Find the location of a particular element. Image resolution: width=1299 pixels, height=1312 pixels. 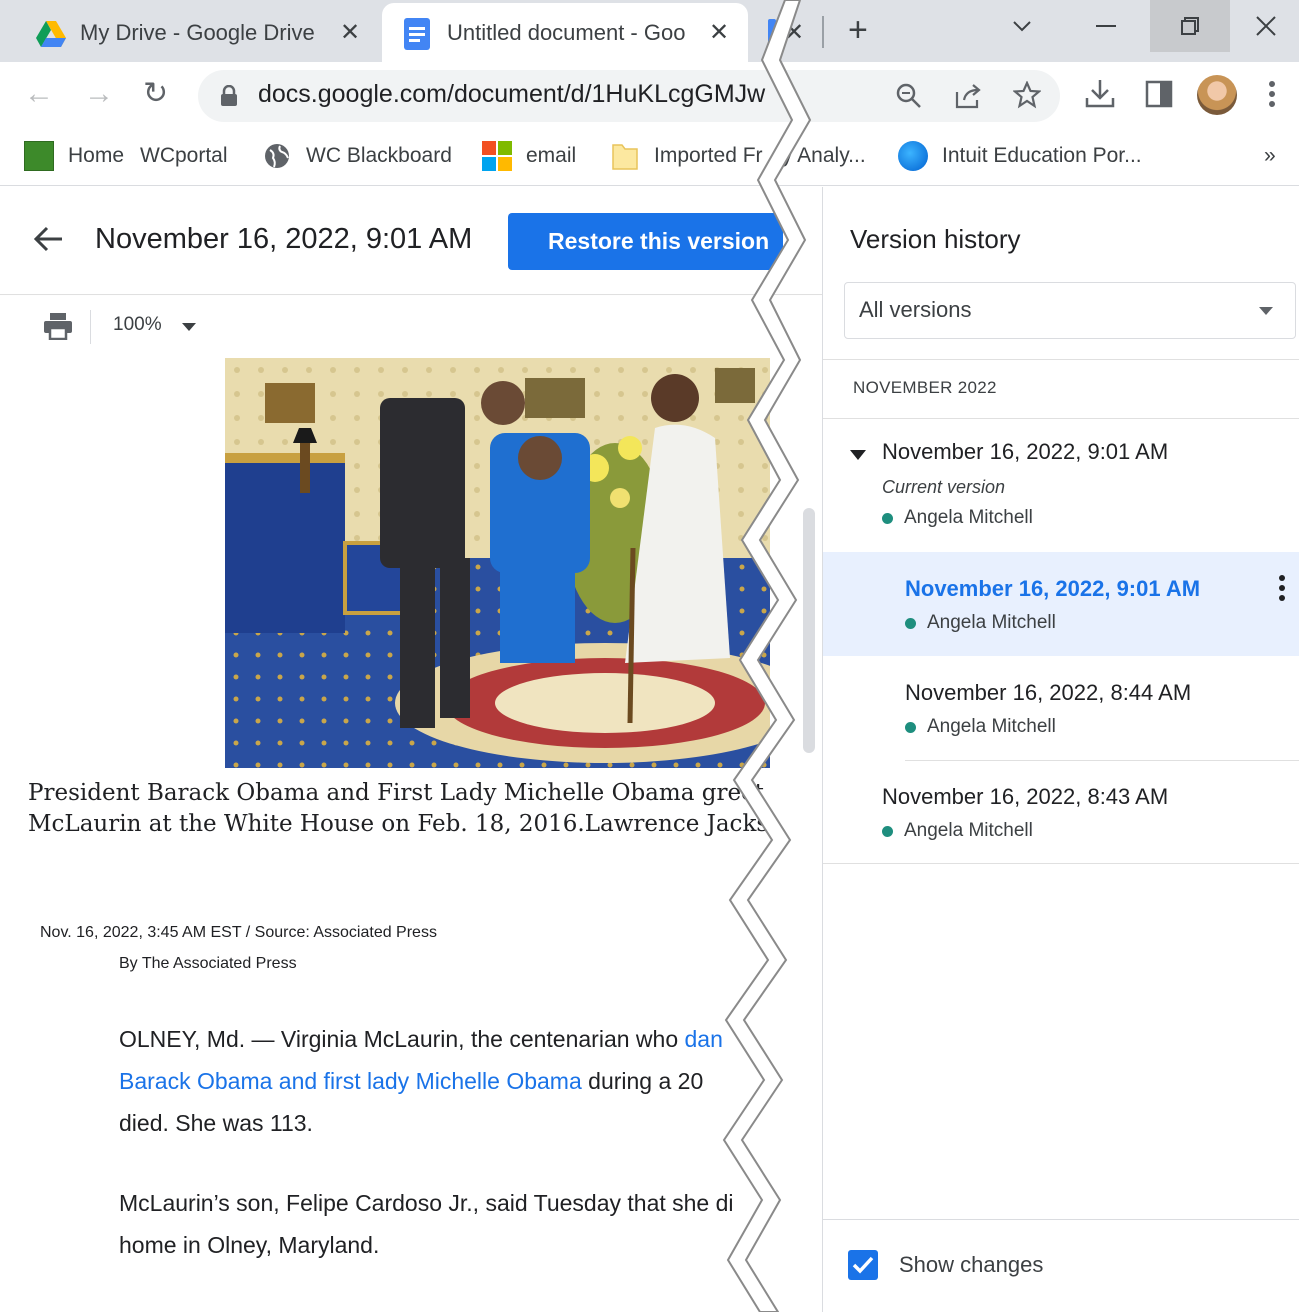

lock-icon is located at coordinates (229, 95).